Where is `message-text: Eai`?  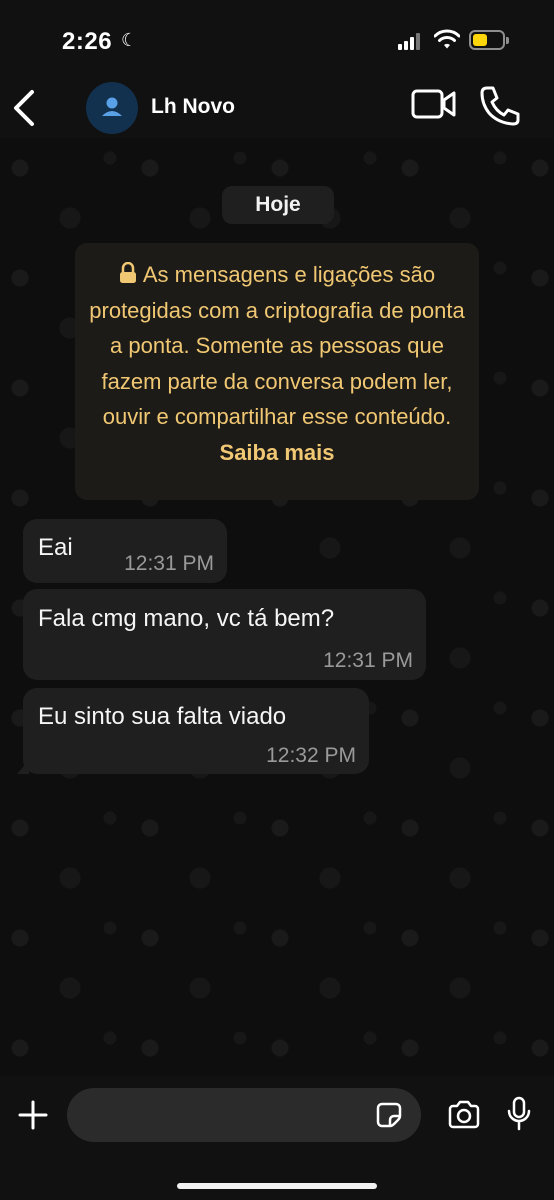 message-text: Eai is located at coordinates (55, 547).